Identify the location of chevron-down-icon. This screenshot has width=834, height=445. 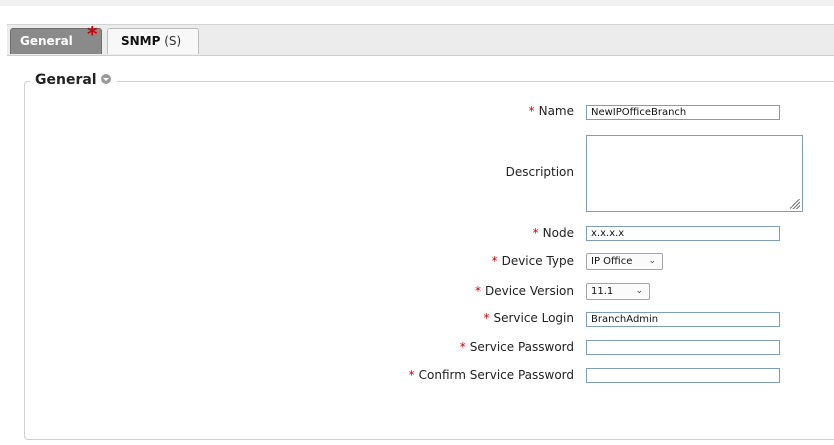
(105, 79).